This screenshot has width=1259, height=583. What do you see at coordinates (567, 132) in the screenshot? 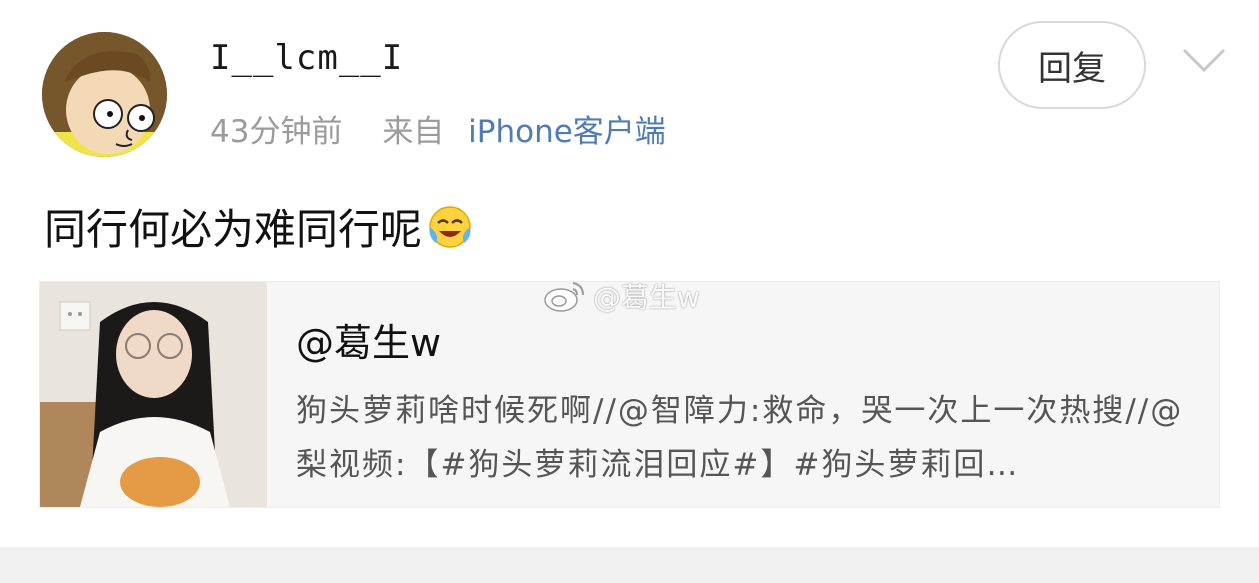
I see `client-link: iPhone客户端` at bounding box center [567, 132].